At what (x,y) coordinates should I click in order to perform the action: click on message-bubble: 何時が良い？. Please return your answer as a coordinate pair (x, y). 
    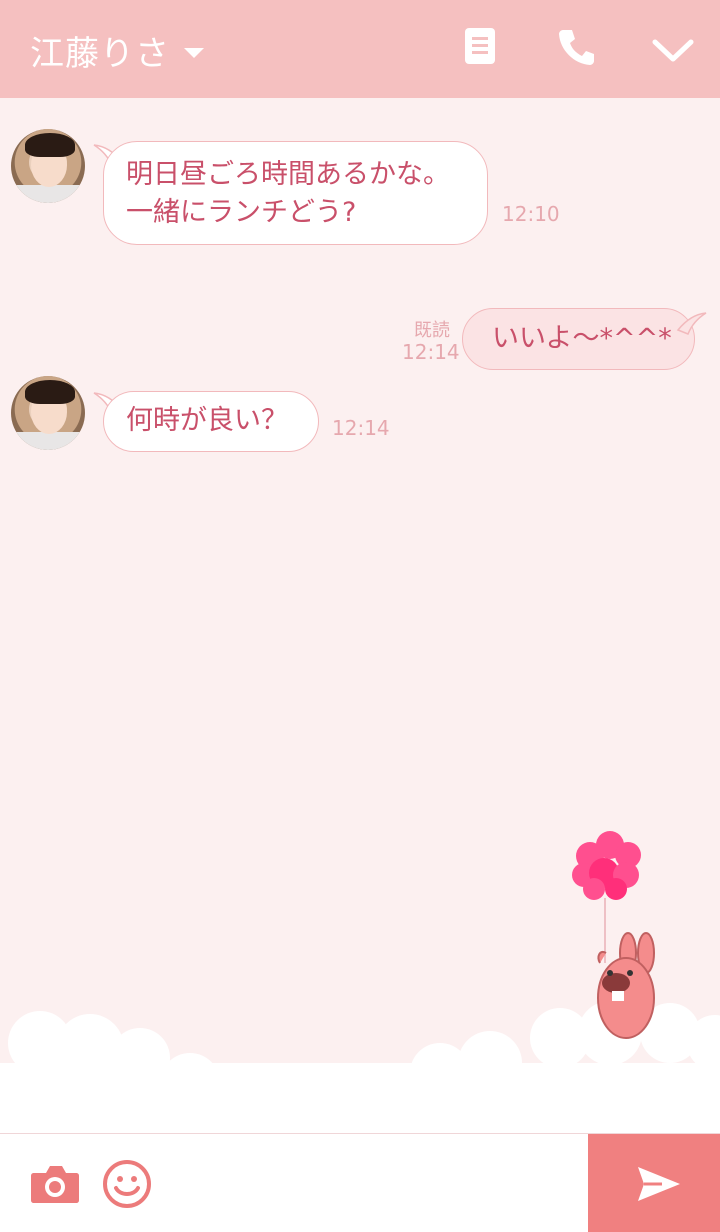
    Looking at the image, I should click on (211, 421).